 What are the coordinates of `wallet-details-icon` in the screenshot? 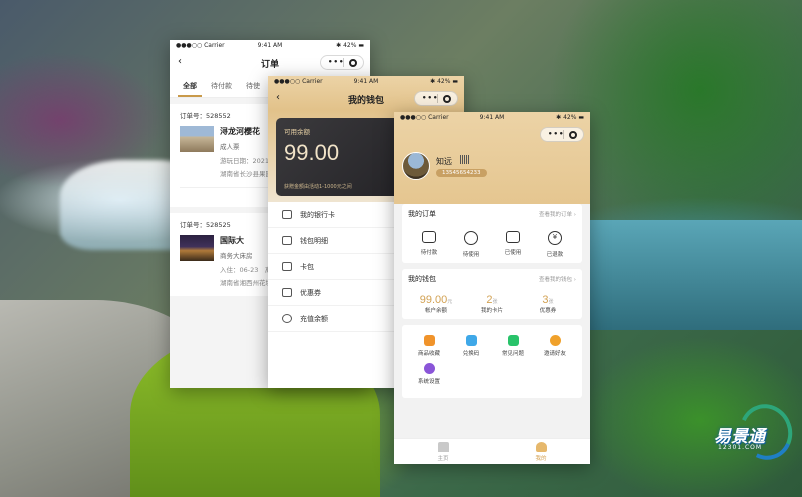 It's located at (287, 240).